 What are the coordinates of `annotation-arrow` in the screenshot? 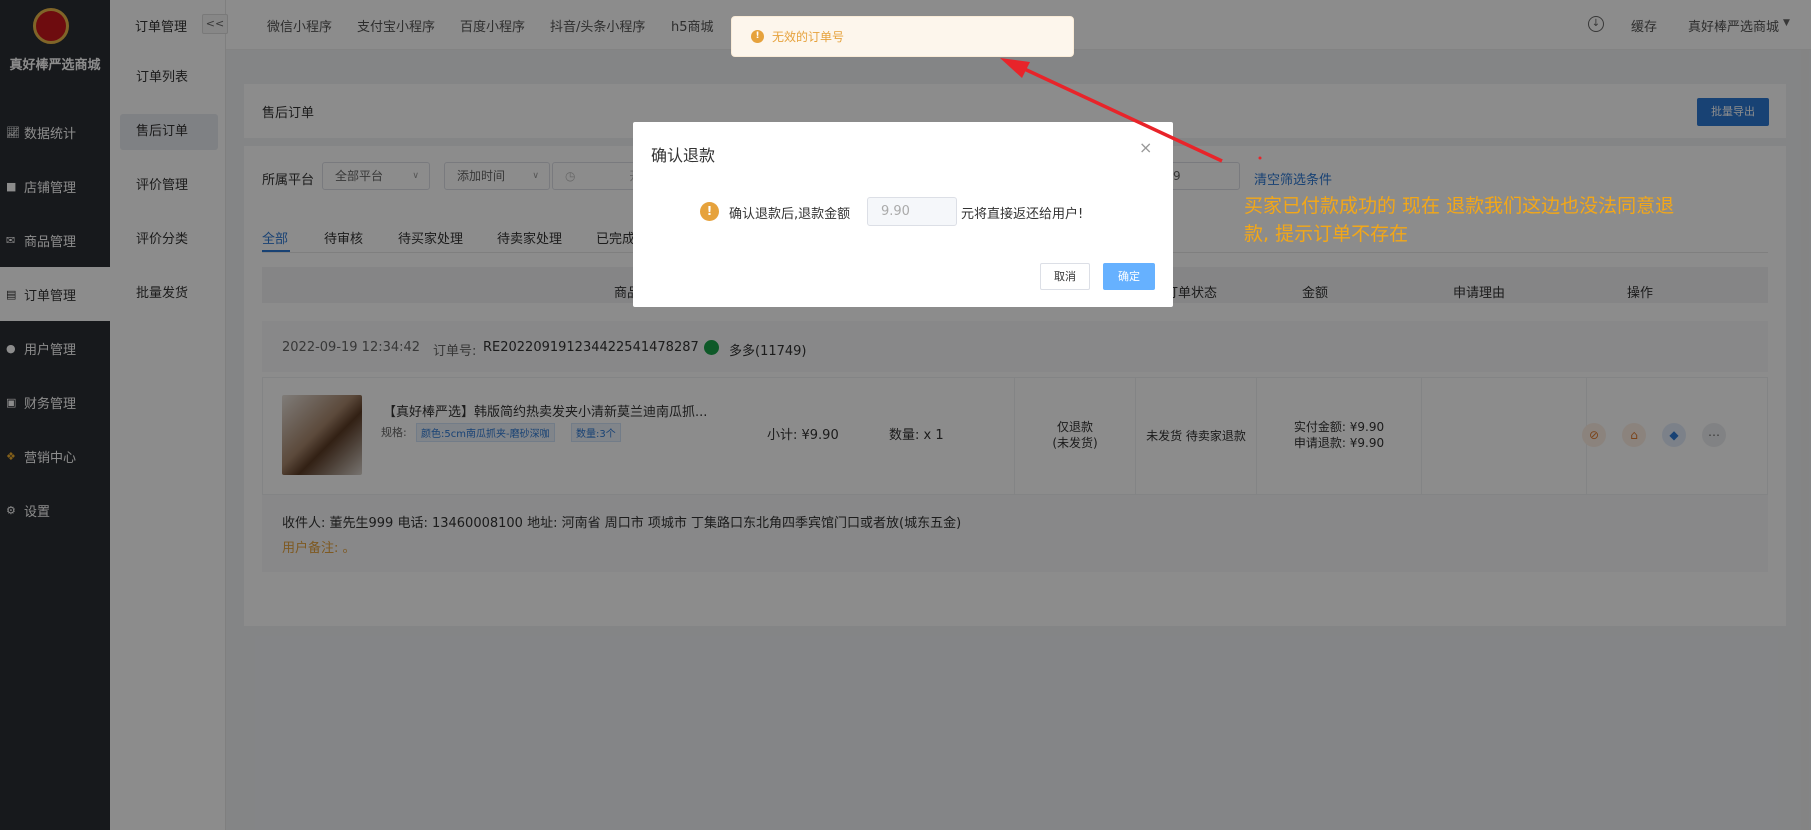 It's located at (1131, 110).